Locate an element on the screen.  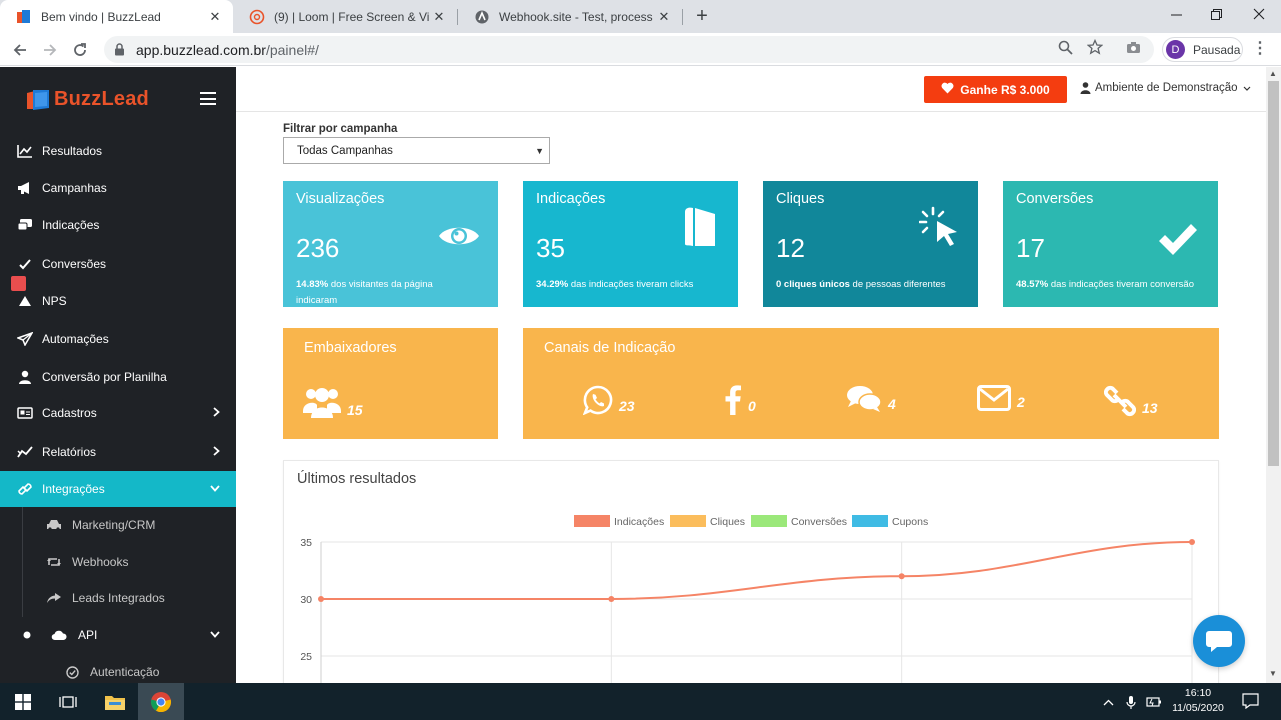
bookmark-star-icon is located at coordinates (1095, 47).